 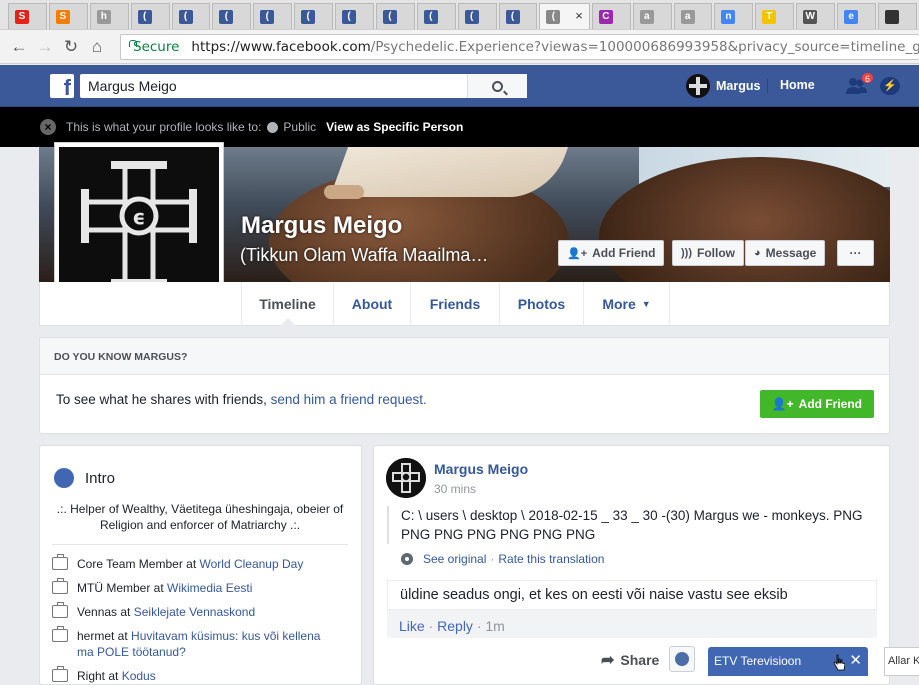 What do you see at coordinates (412, 626) in the screenshot?
I see `like-link: Like` at bounding box center [412, 626].